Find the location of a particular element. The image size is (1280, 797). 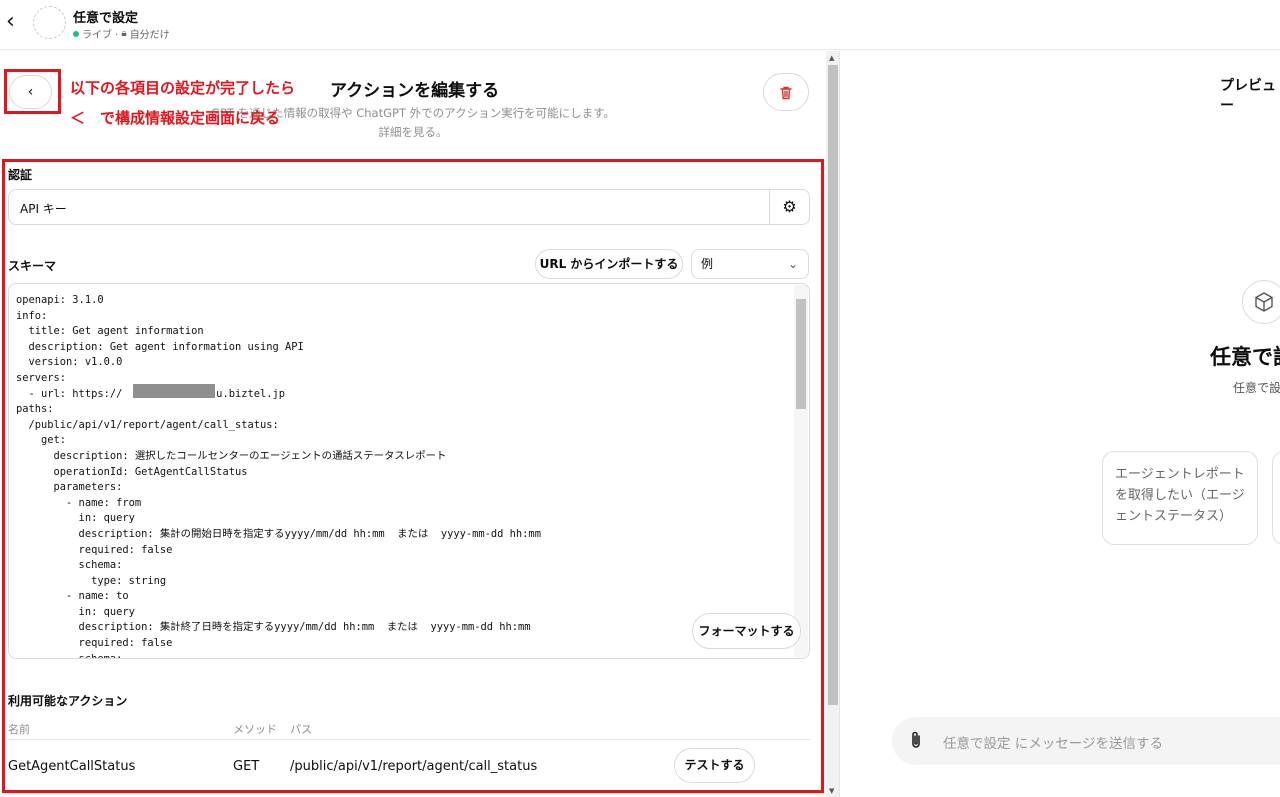

action-method: GET is located at coordinates (246, 766).